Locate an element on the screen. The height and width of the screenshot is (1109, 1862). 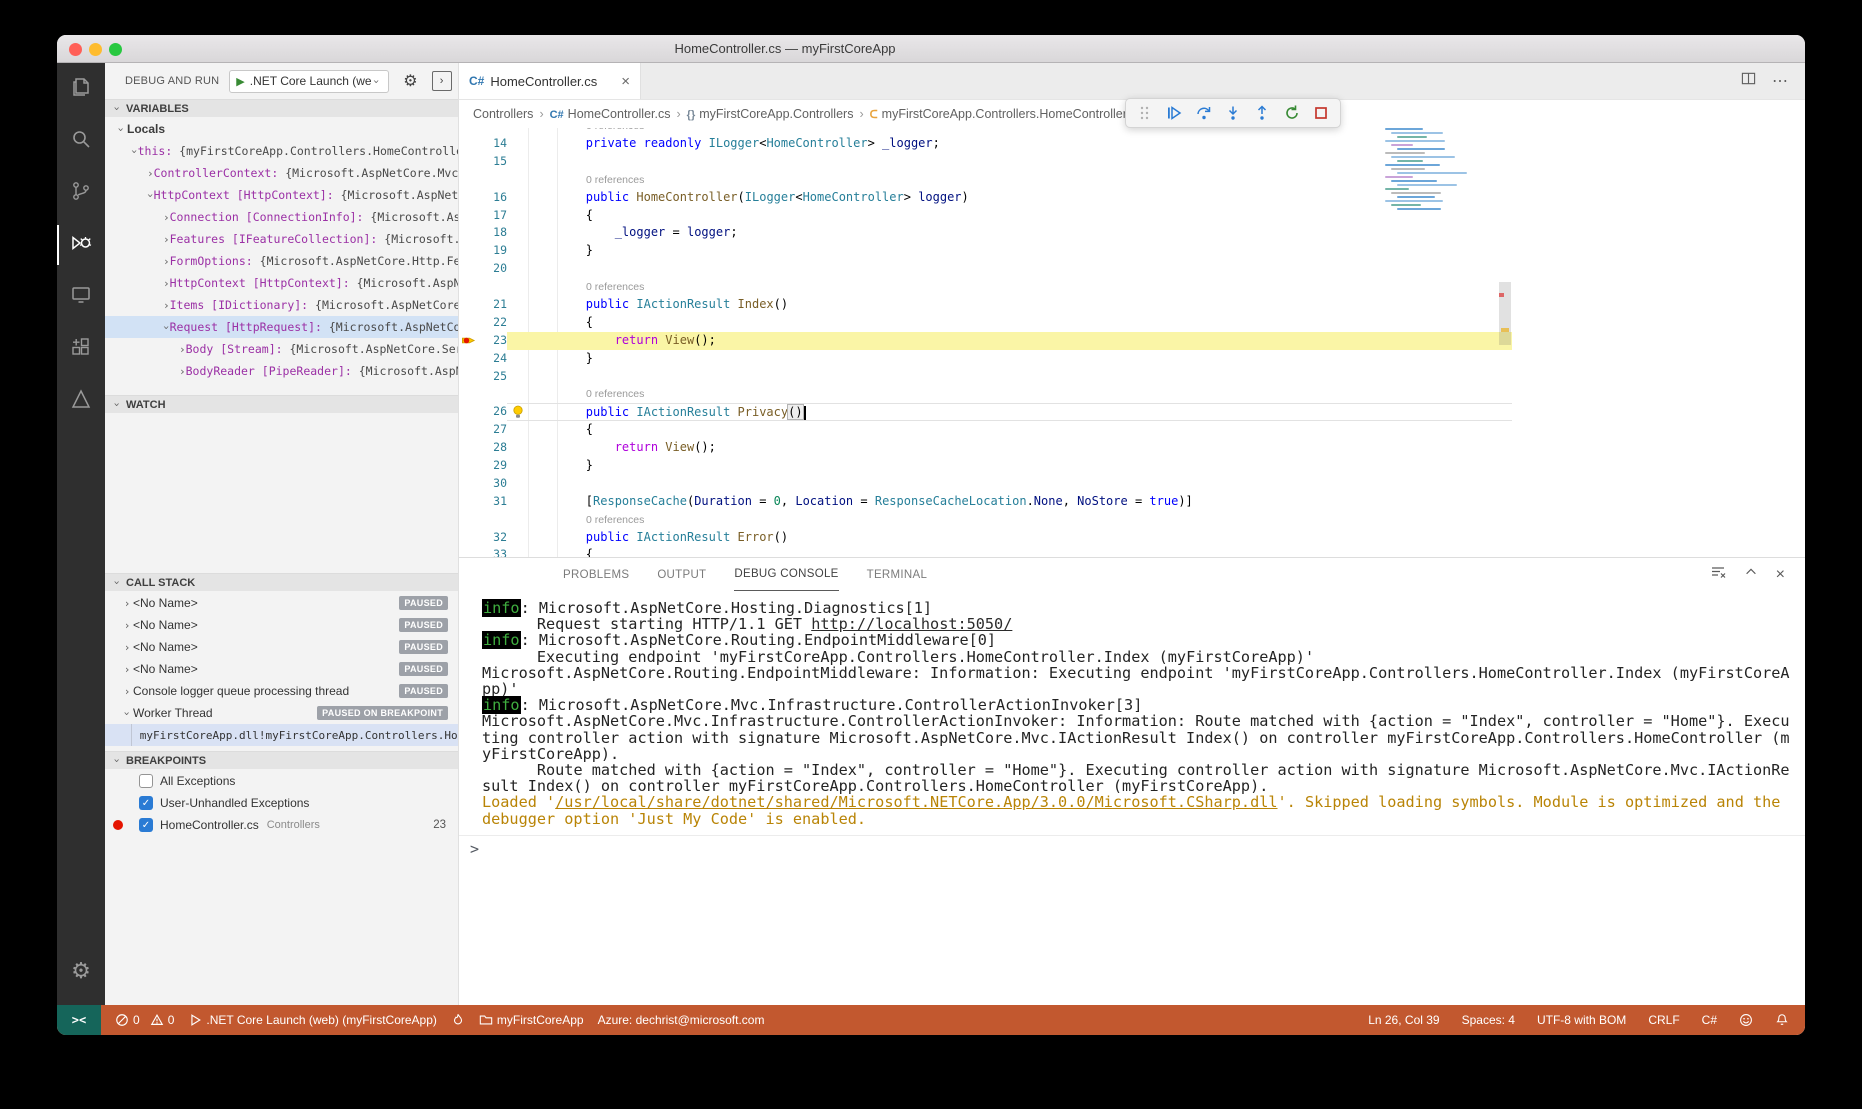
notifications-bell-icon is located at coordinates (1782, 1020).